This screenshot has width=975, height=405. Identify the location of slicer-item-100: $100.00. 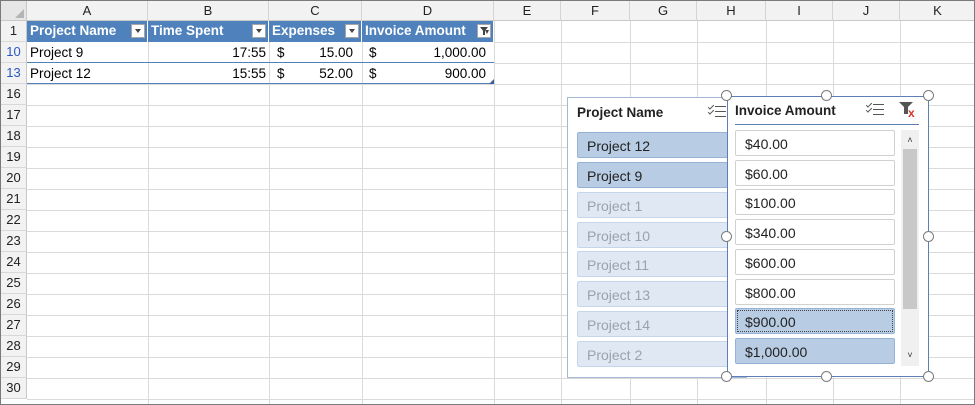
(815, 202).